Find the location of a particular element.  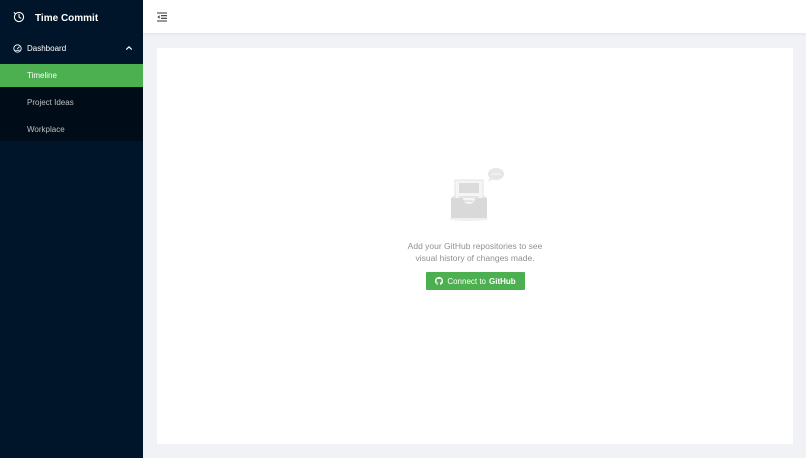

connect-github-button: Connect to GitHub is located at coordinates (475, 281).